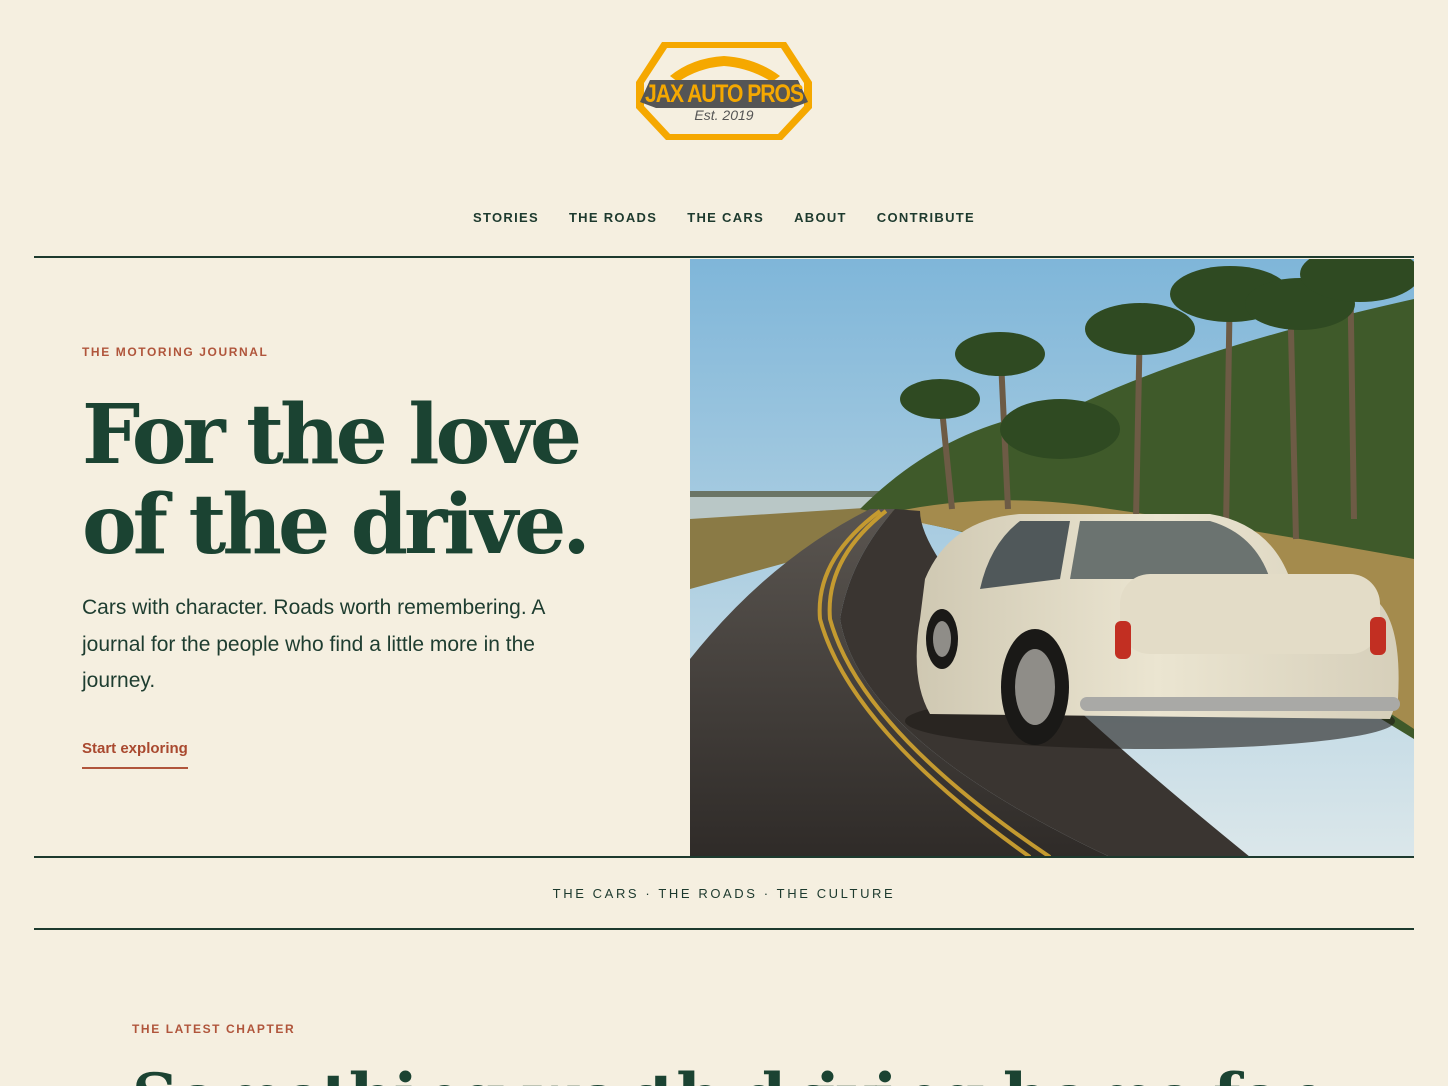  What do you see at coordinates (724, 857) in the screenshot?
I see `divider-hero-bottom` at bounding box center [724, 857].